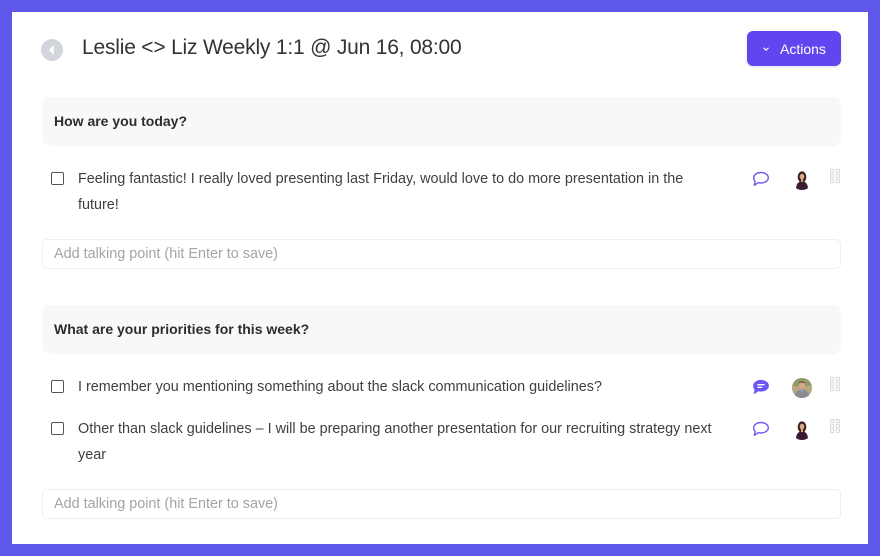 This screenshot has width=880, height=556. I want to click on actions-button: Actions, so click(794, 48).